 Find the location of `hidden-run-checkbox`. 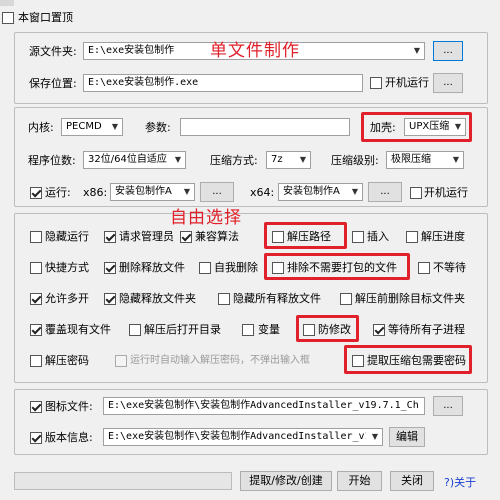

hidden-run-checkbox is located at coordinates (36, 237).